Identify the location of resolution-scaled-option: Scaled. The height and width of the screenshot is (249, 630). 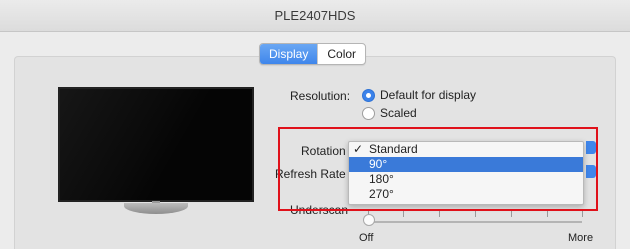
(389, 113).